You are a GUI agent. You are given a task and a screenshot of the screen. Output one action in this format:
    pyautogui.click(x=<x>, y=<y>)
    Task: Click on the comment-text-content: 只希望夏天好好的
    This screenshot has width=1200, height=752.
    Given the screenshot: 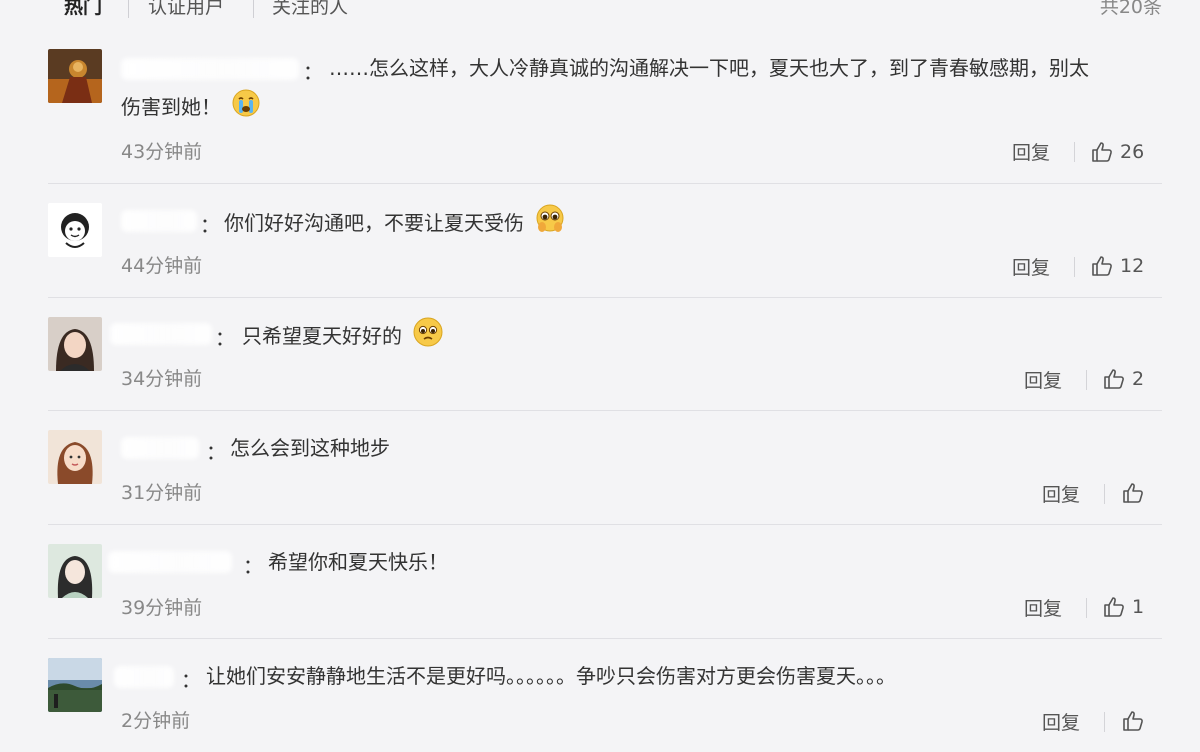 What is the action you would take?
    pyautogui.click(x=322, y=336)
    